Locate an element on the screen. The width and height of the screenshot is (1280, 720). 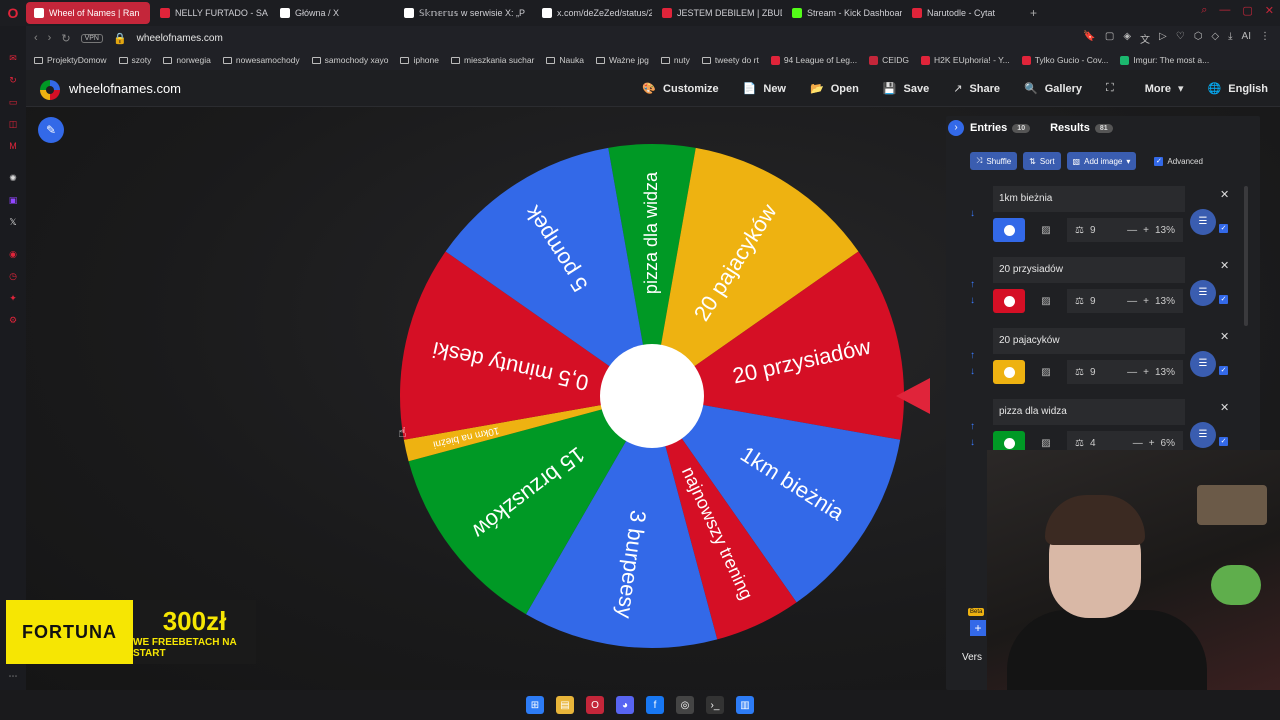
advanced-toggle: ✓ Advanced is located at coordinates (1178, 161).